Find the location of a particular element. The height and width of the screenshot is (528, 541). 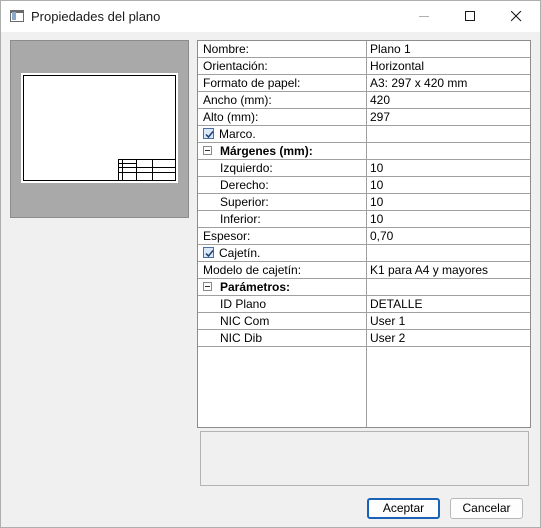

grid-row: Inferior: 10 is located at coordinates (364, 219).